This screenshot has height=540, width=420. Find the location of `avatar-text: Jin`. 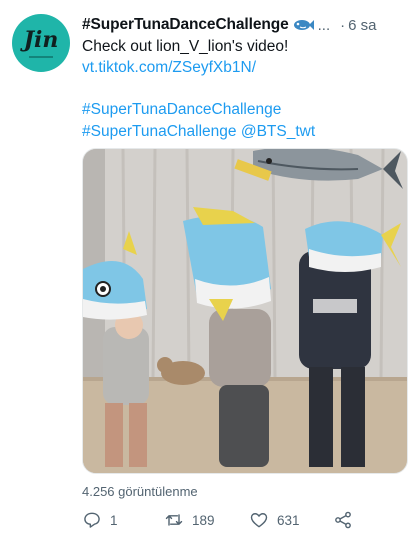

avatar-text: Jin is located at coordinates (41, 39).